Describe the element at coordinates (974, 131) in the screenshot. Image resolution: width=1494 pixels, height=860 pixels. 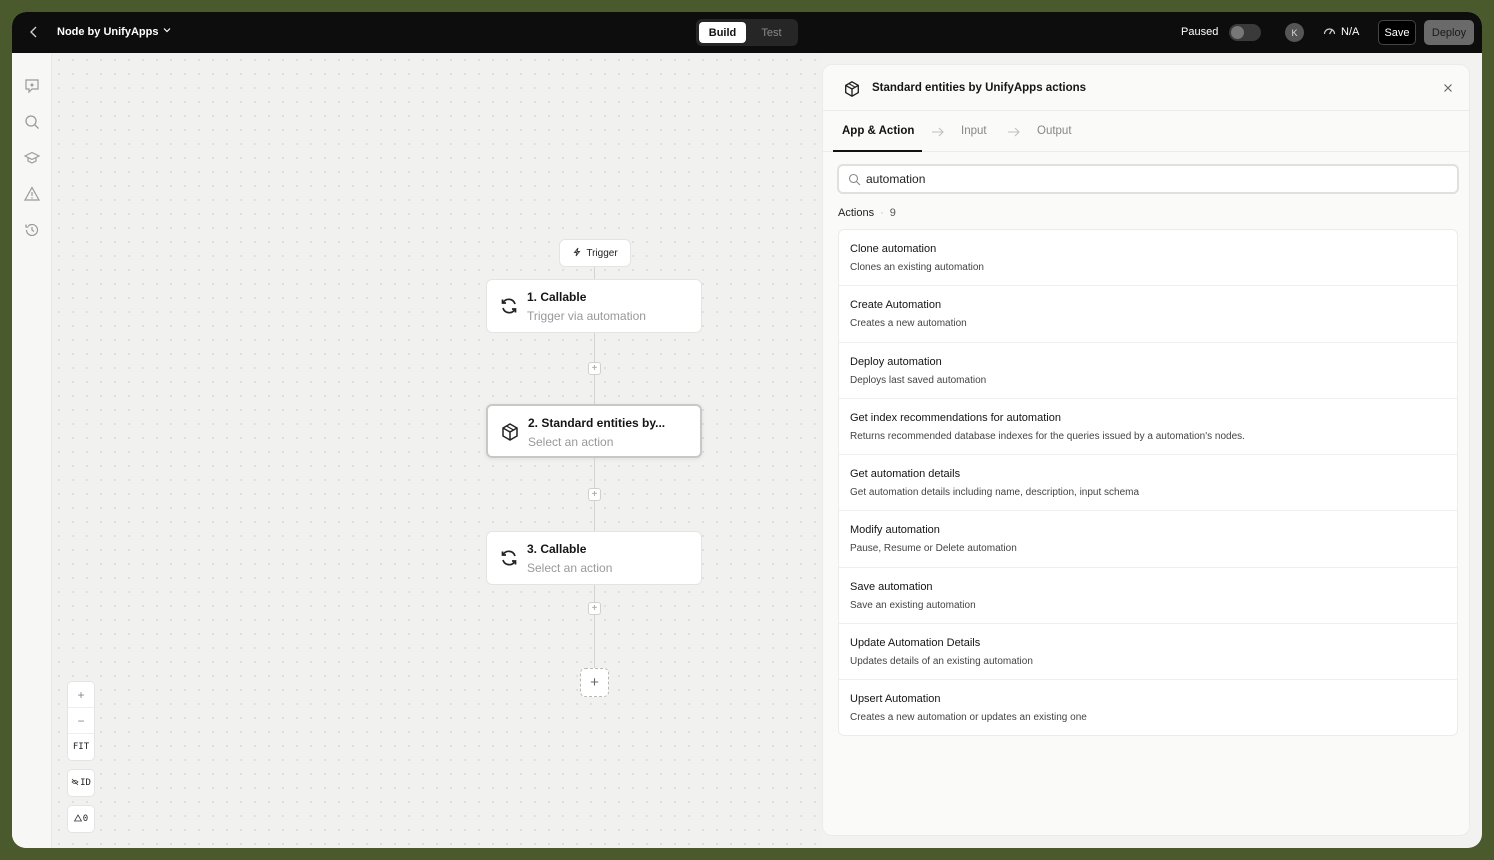
I see `tab-input: Input` at that location.